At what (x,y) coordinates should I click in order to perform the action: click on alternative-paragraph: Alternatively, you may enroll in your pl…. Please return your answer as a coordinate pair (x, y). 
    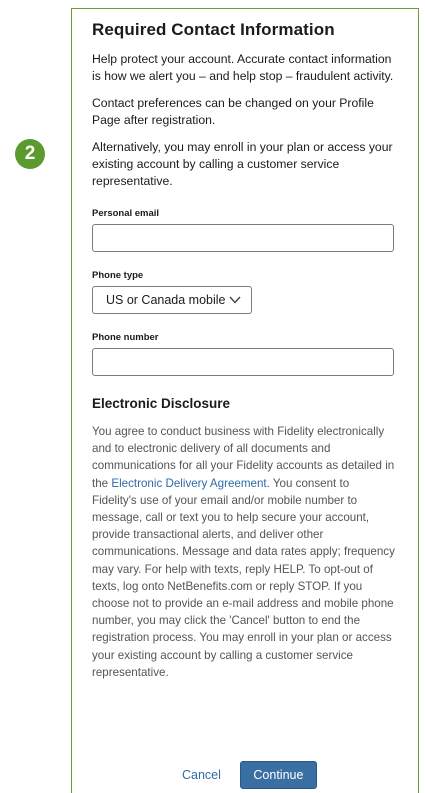
    Looking at the image, I should click on (242, 164).